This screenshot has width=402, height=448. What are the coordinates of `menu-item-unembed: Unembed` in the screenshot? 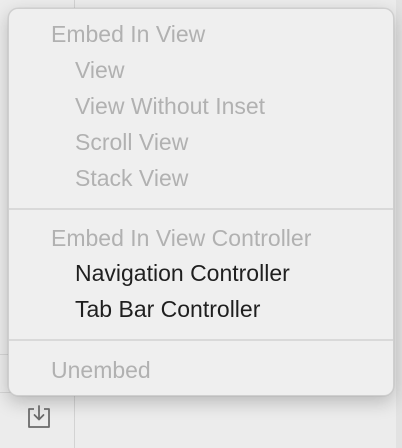 It's located at (101, 370).